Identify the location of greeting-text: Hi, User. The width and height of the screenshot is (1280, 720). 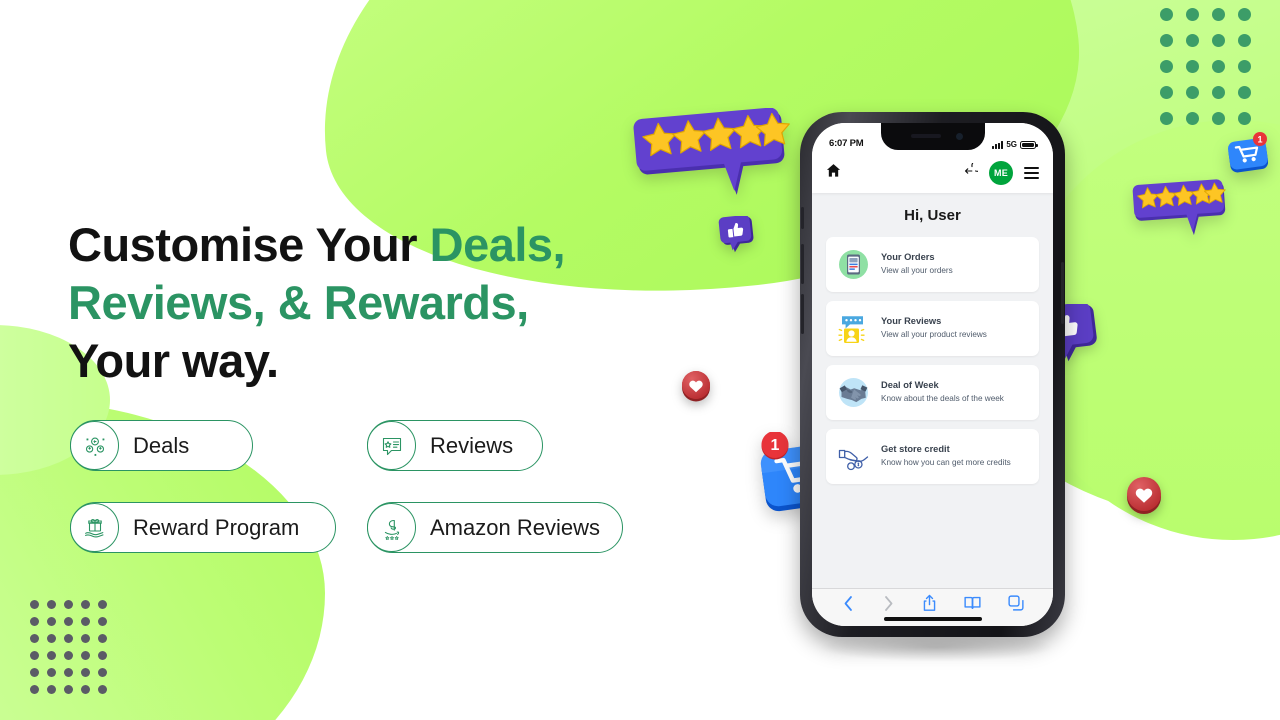
(932, 215).